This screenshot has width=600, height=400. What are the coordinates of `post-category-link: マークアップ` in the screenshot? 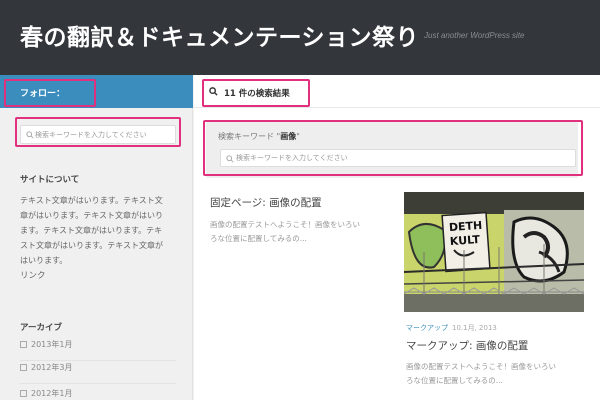 It's located at (427, 328).